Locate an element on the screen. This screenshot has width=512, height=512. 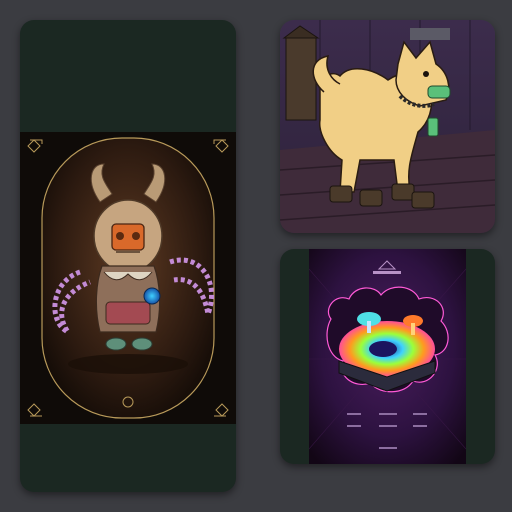
psychedelic-art is located at coordinates (387, 356).